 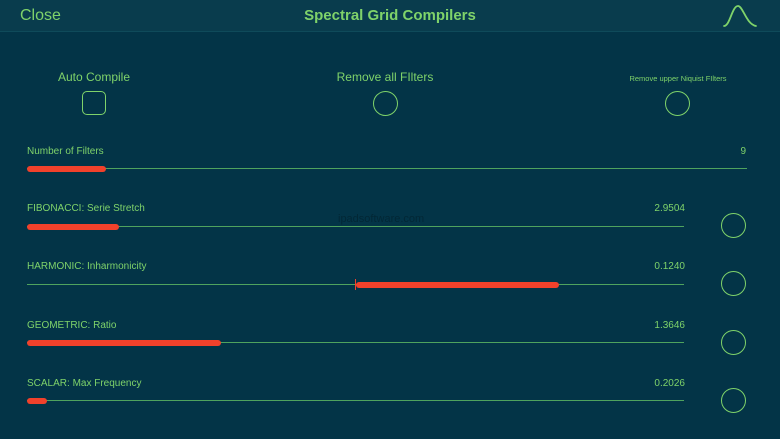 I want to click on fibonacci-serie-stretch-slider, so click(x=355, y=226).